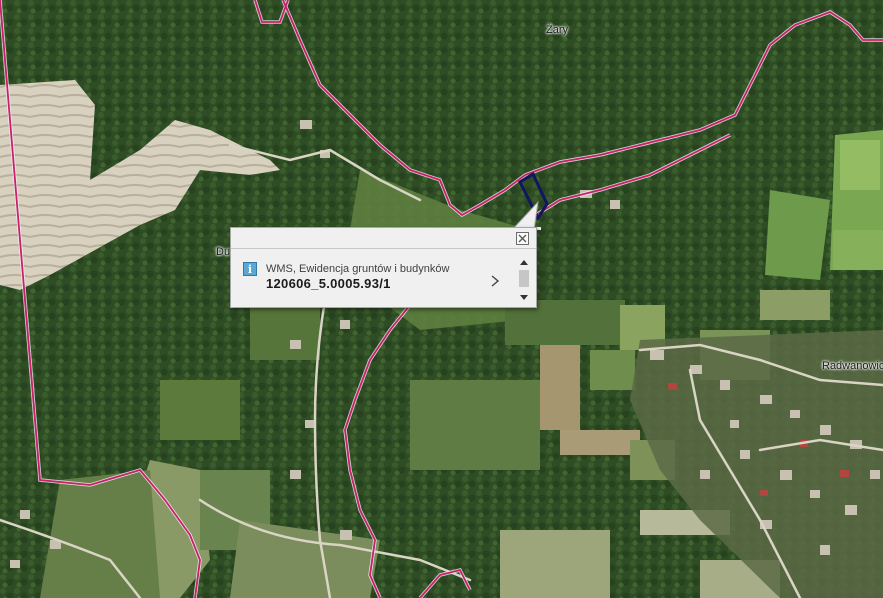 Image resolution: width=883 pixels, height=598 pixels. I want to click on layer-name: WMS, Ewidencja gruntów i budynków, so click(358, 269).